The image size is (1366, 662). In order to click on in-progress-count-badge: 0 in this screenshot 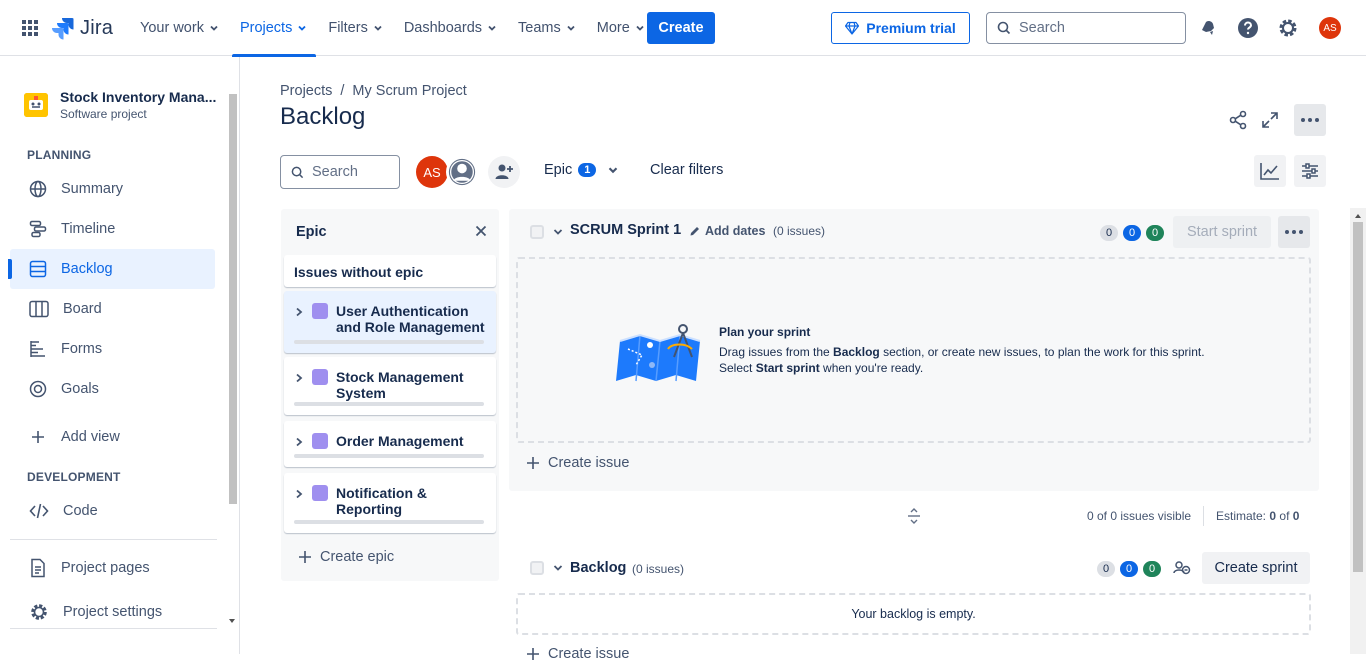, I will do `click(1132, 233)`.